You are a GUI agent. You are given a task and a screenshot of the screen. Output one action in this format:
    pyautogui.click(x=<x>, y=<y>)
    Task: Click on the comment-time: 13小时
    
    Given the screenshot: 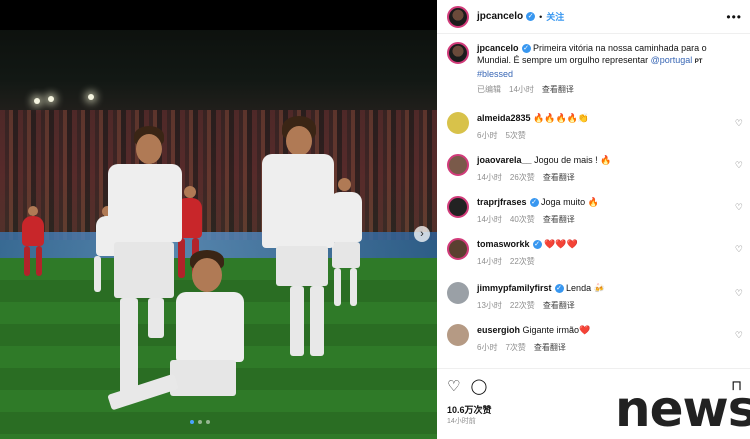 What is the action you would take?
    pyautogui.click(x=489, y=305)
    